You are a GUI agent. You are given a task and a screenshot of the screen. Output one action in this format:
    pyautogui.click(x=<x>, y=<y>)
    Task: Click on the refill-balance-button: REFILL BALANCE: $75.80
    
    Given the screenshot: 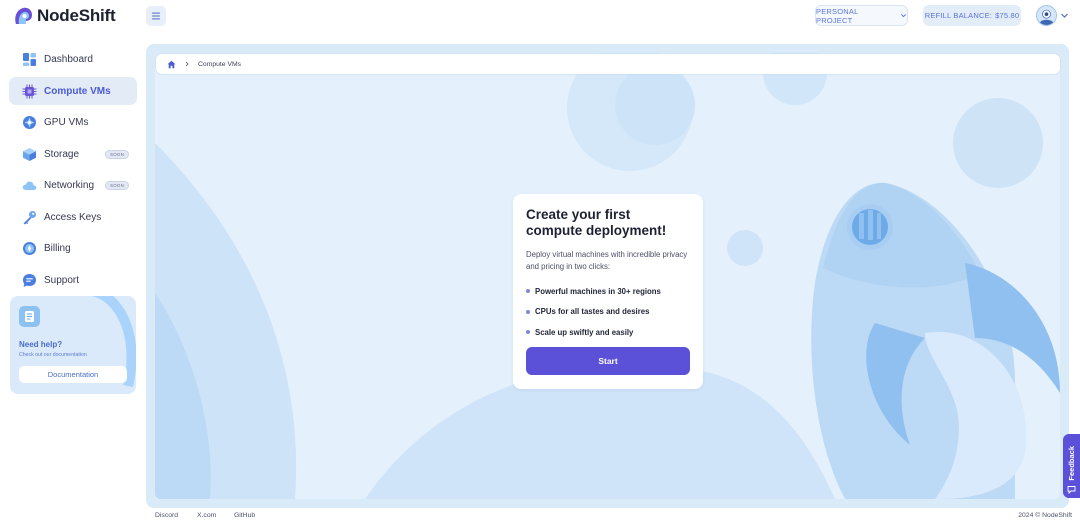 What is the action you would take?
    pyautogui.click(x=972, y=15)
    